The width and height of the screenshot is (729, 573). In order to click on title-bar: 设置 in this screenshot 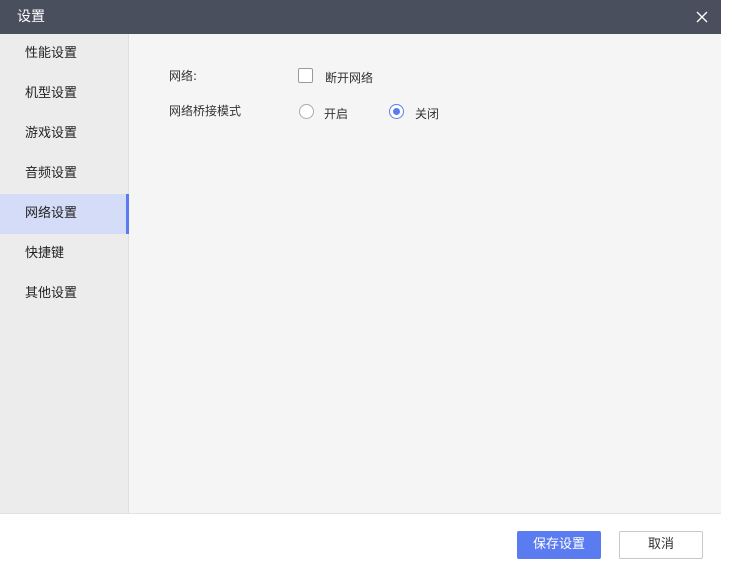, I will do `click(360, 17)`.